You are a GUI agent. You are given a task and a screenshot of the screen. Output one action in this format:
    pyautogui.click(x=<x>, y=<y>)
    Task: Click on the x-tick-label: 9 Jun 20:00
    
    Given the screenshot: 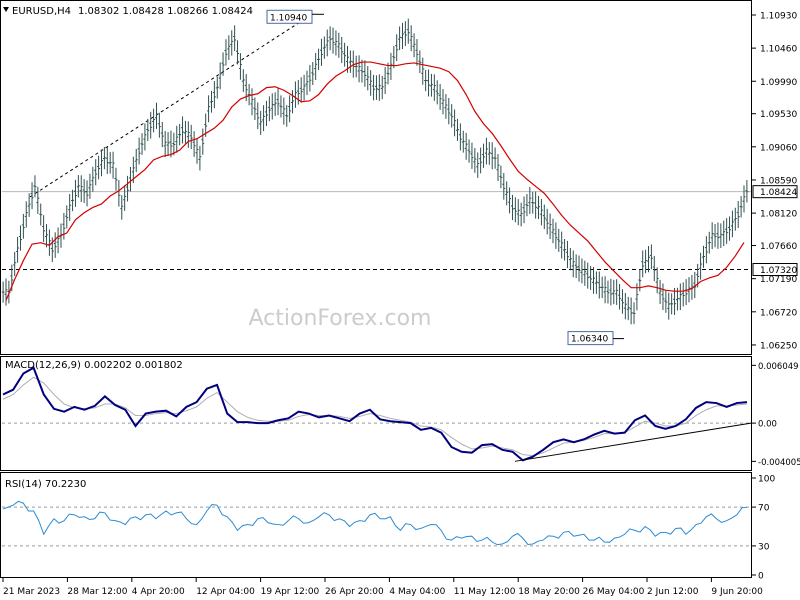 What is the action you would take?
    pyautogui.click(x=737, y=592)
    